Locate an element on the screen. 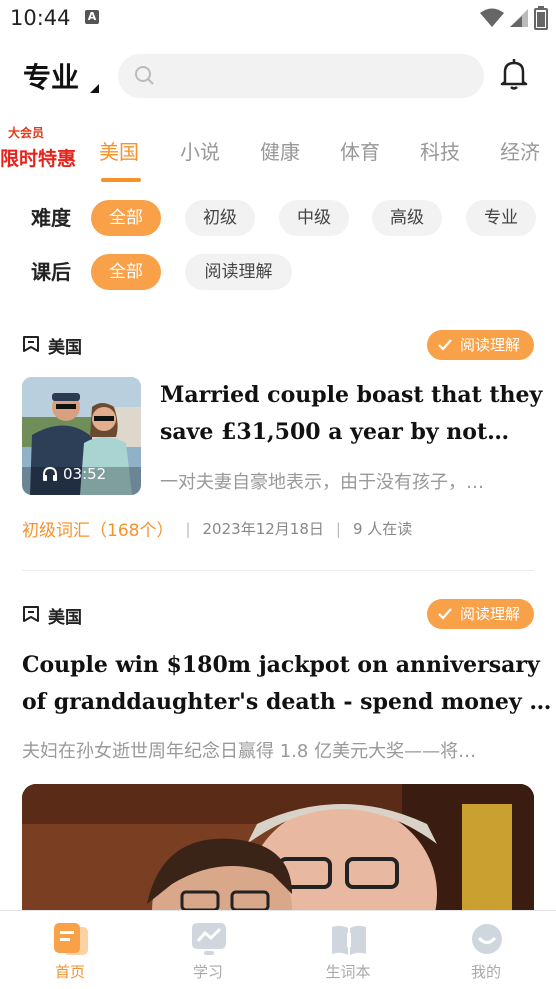 This screenshot has height=989, width=556. promo-banner: 大会员 限时特惠 is located at coordinates (38, 148).